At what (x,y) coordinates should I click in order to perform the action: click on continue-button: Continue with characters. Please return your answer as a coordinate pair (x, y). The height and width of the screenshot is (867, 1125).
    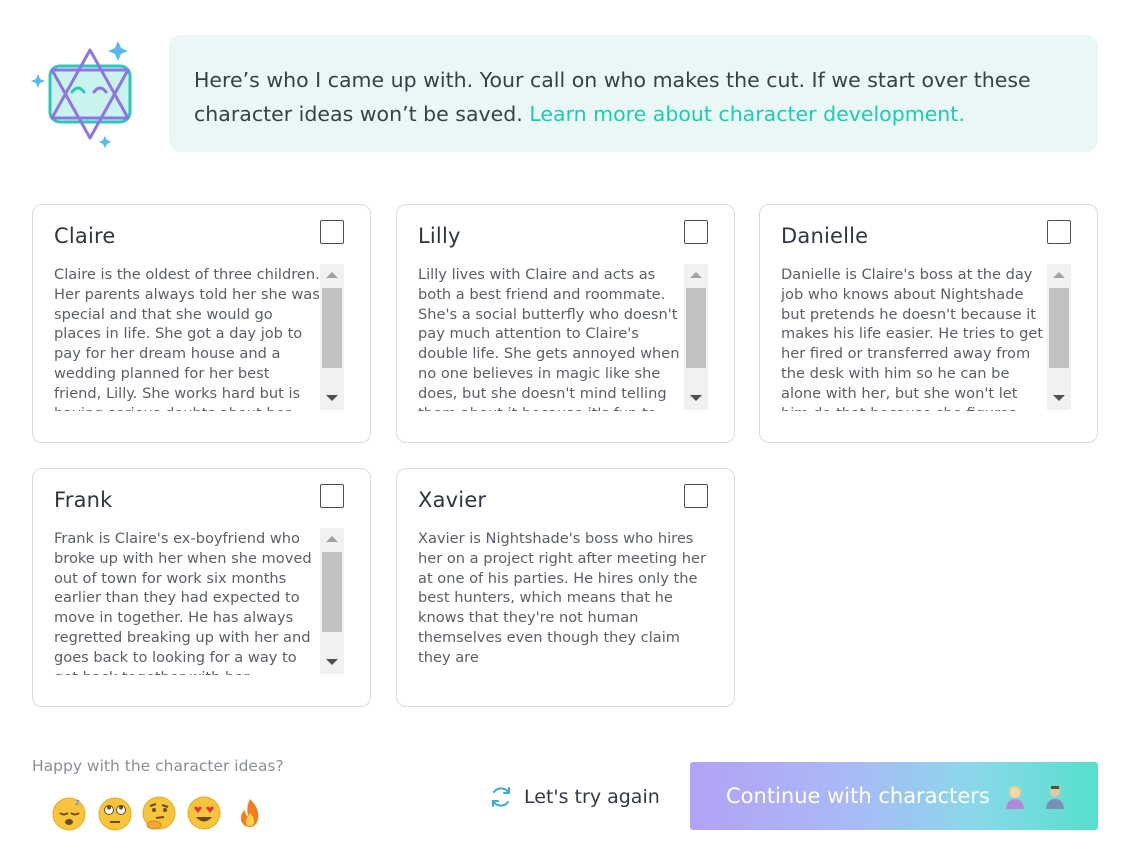
    Looking at the image, I should click on (894, 796).